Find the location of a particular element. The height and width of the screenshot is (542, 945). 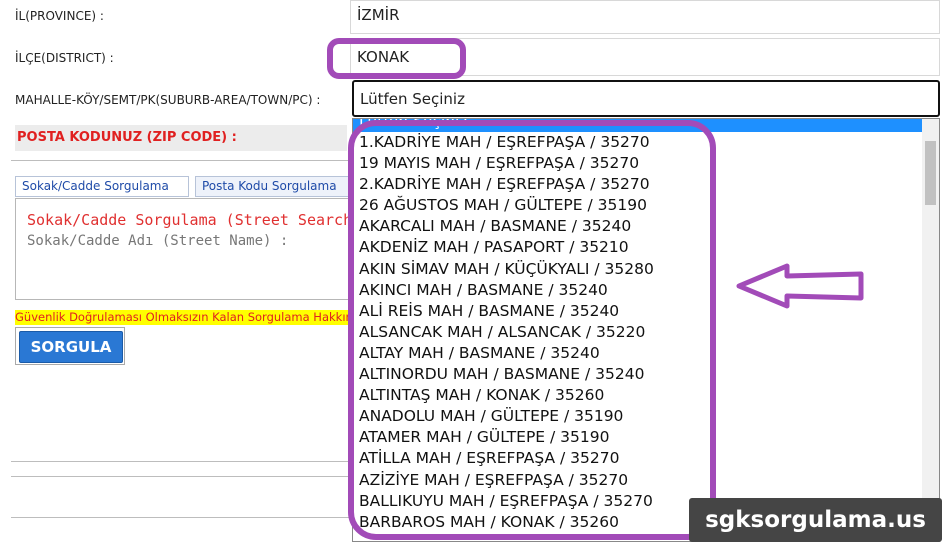

province-label: İL(PROVINCE) : is located at coordinates (59, 16).